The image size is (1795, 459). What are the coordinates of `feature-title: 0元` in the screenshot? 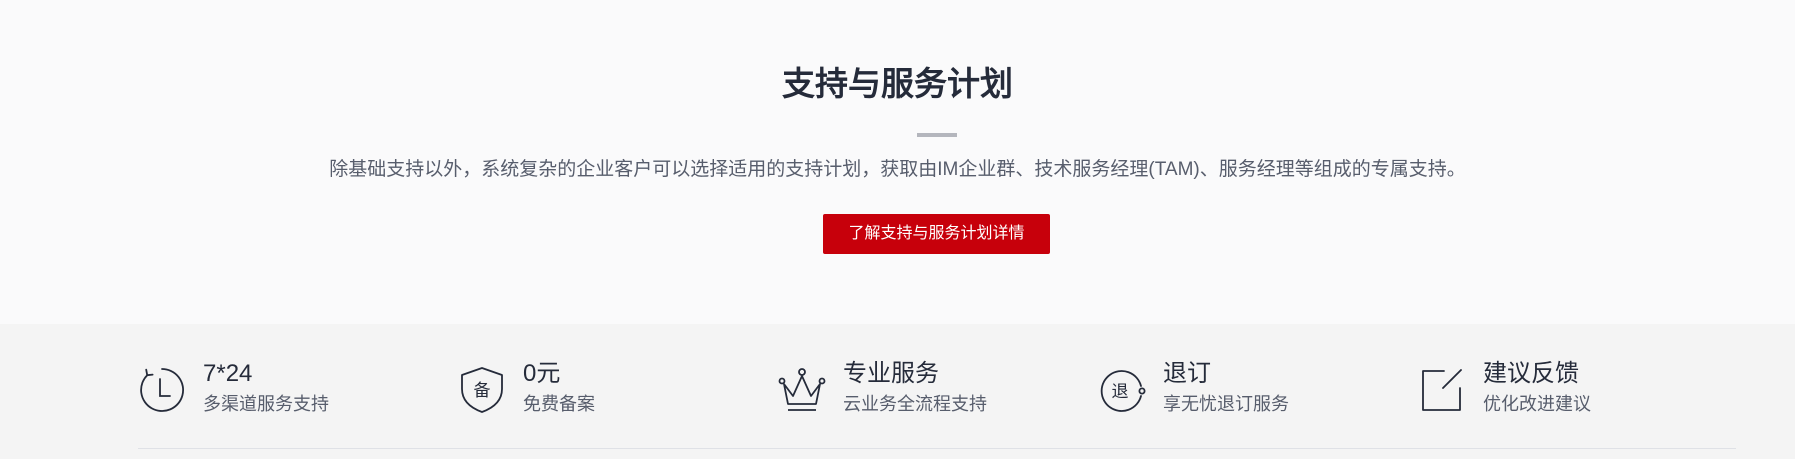 It's located at (542, 373).